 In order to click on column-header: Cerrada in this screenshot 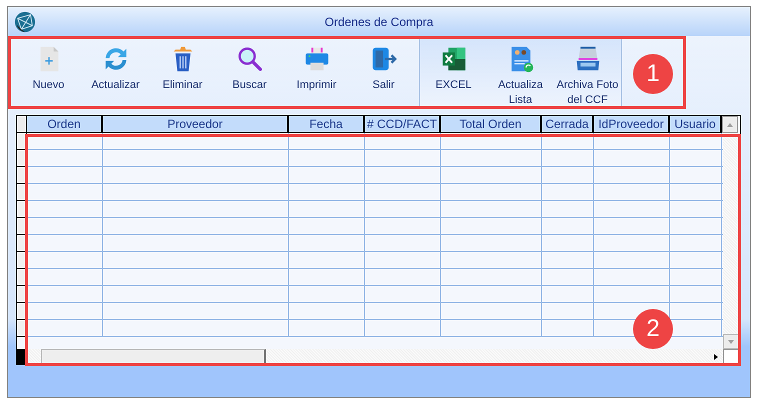, I will do `click(568, 124)`.